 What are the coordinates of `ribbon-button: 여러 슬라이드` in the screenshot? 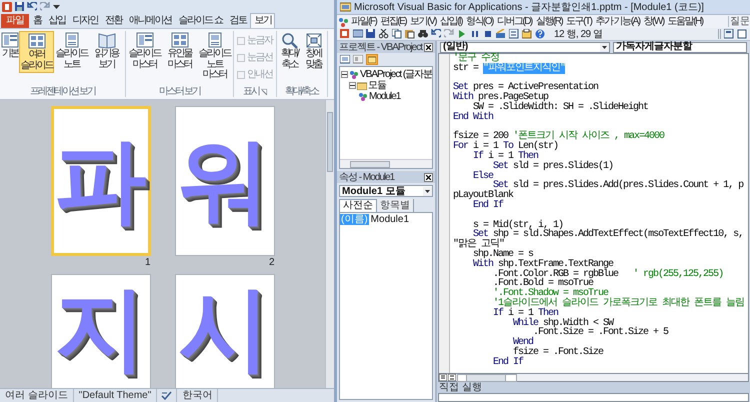 It's located at (36, 52).